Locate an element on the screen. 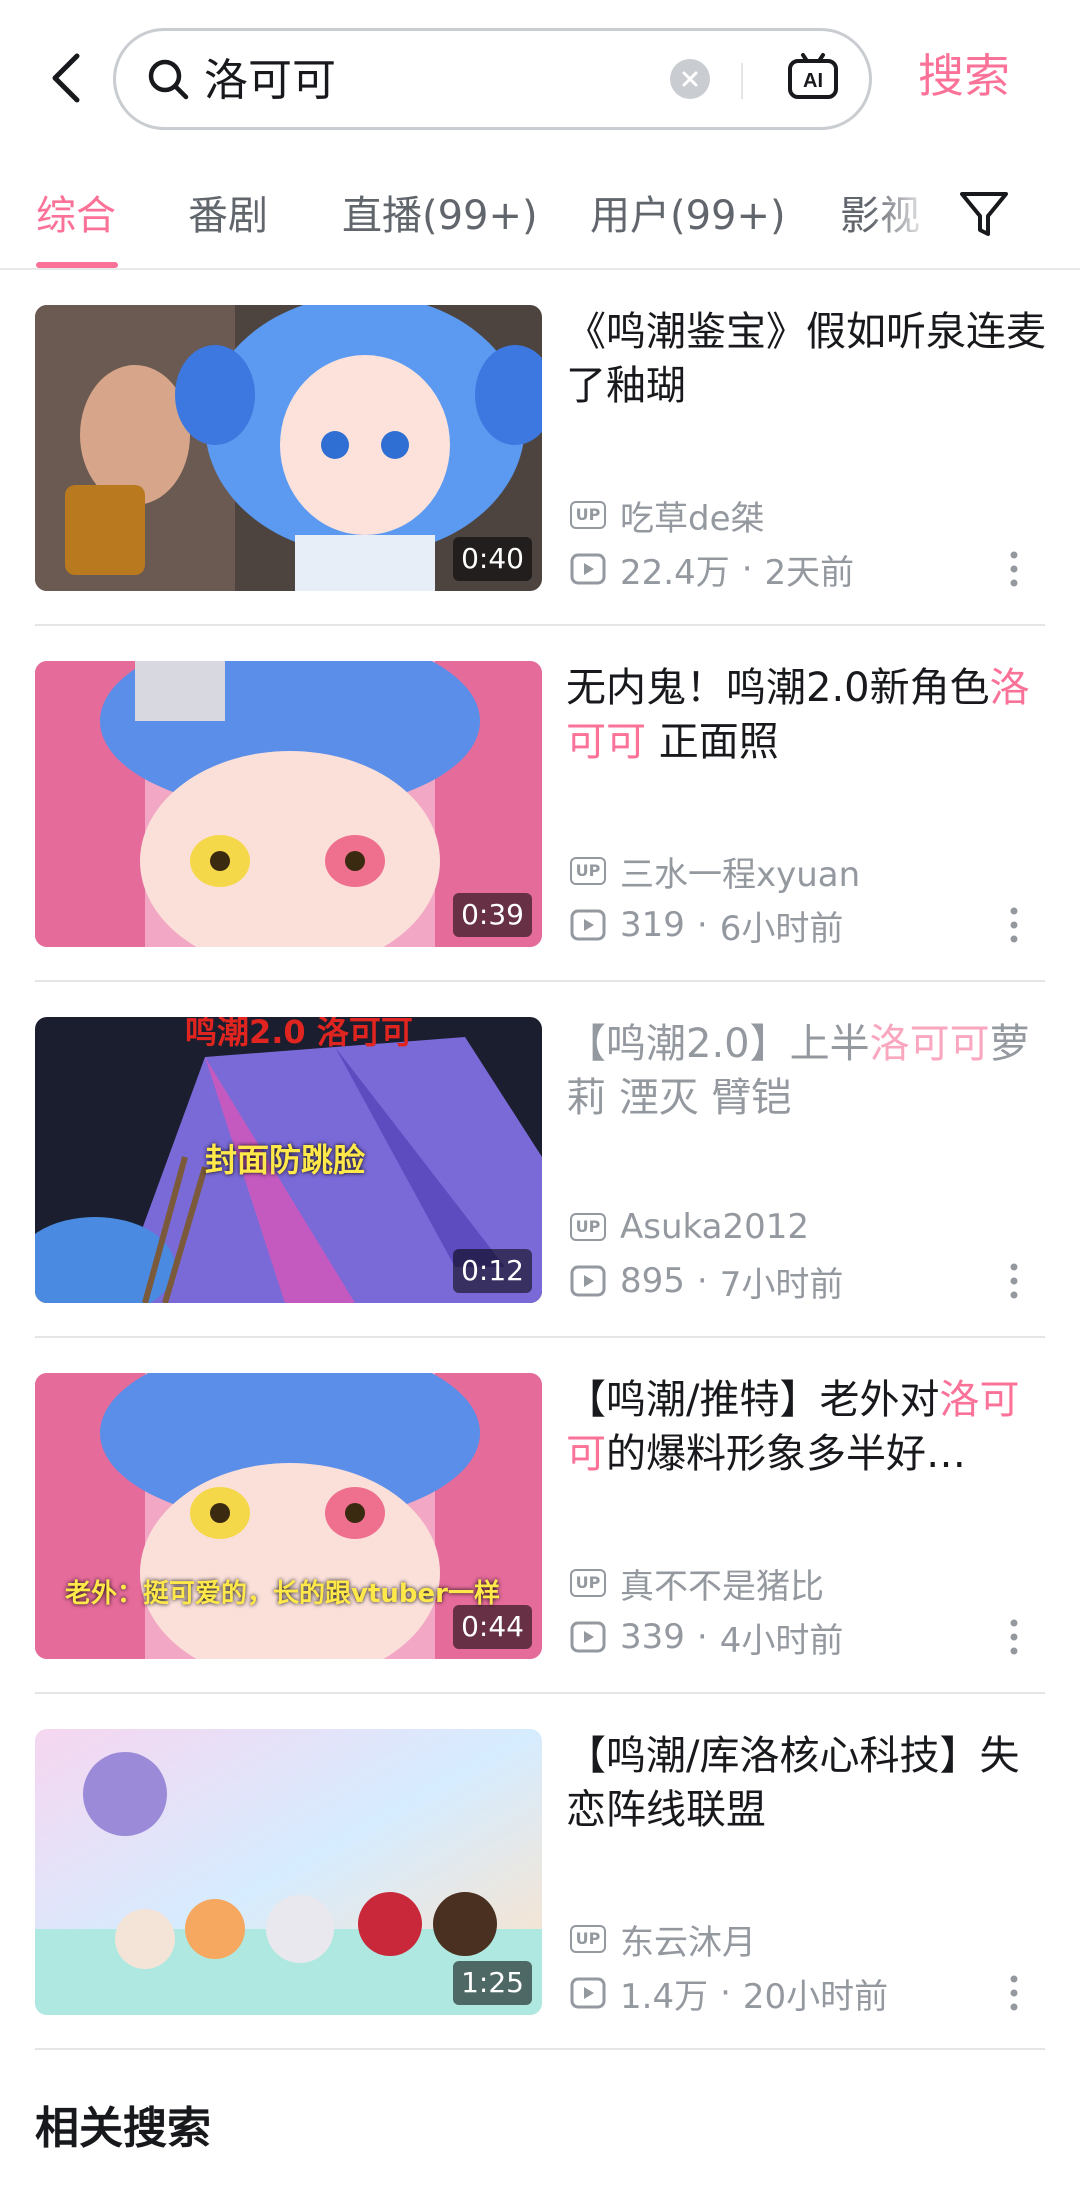 The height and width of the screenshot is (2202, 1080). video-meta: 319 · 6小时前 is located at coordinates (707, 926).